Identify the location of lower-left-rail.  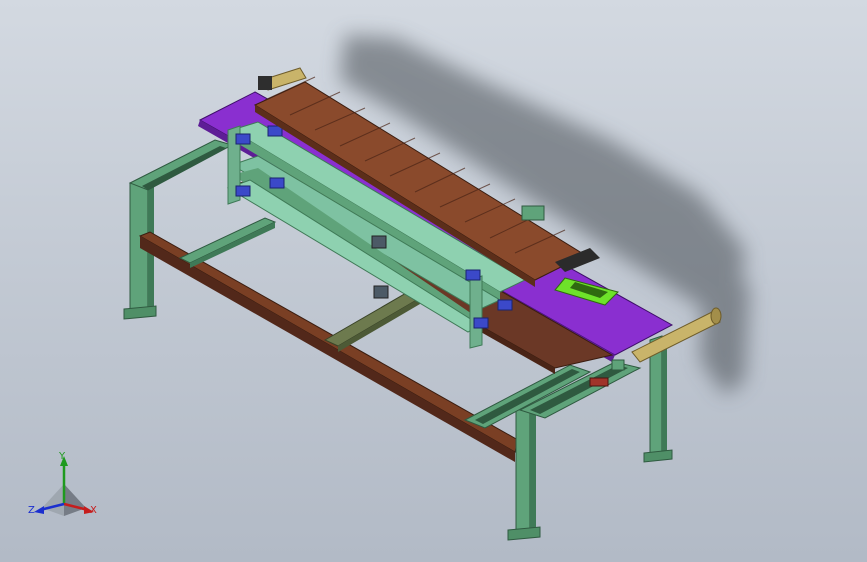
(227, 242).